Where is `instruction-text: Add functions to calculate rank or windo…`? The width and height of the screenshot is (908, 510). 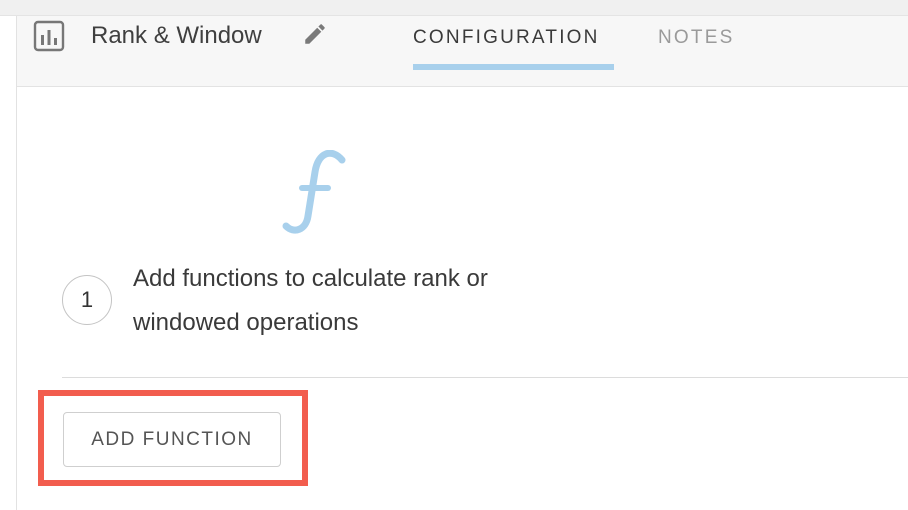 instruction-text: Add functions to calculate rank or windo… is located at coordinates (310, 300).